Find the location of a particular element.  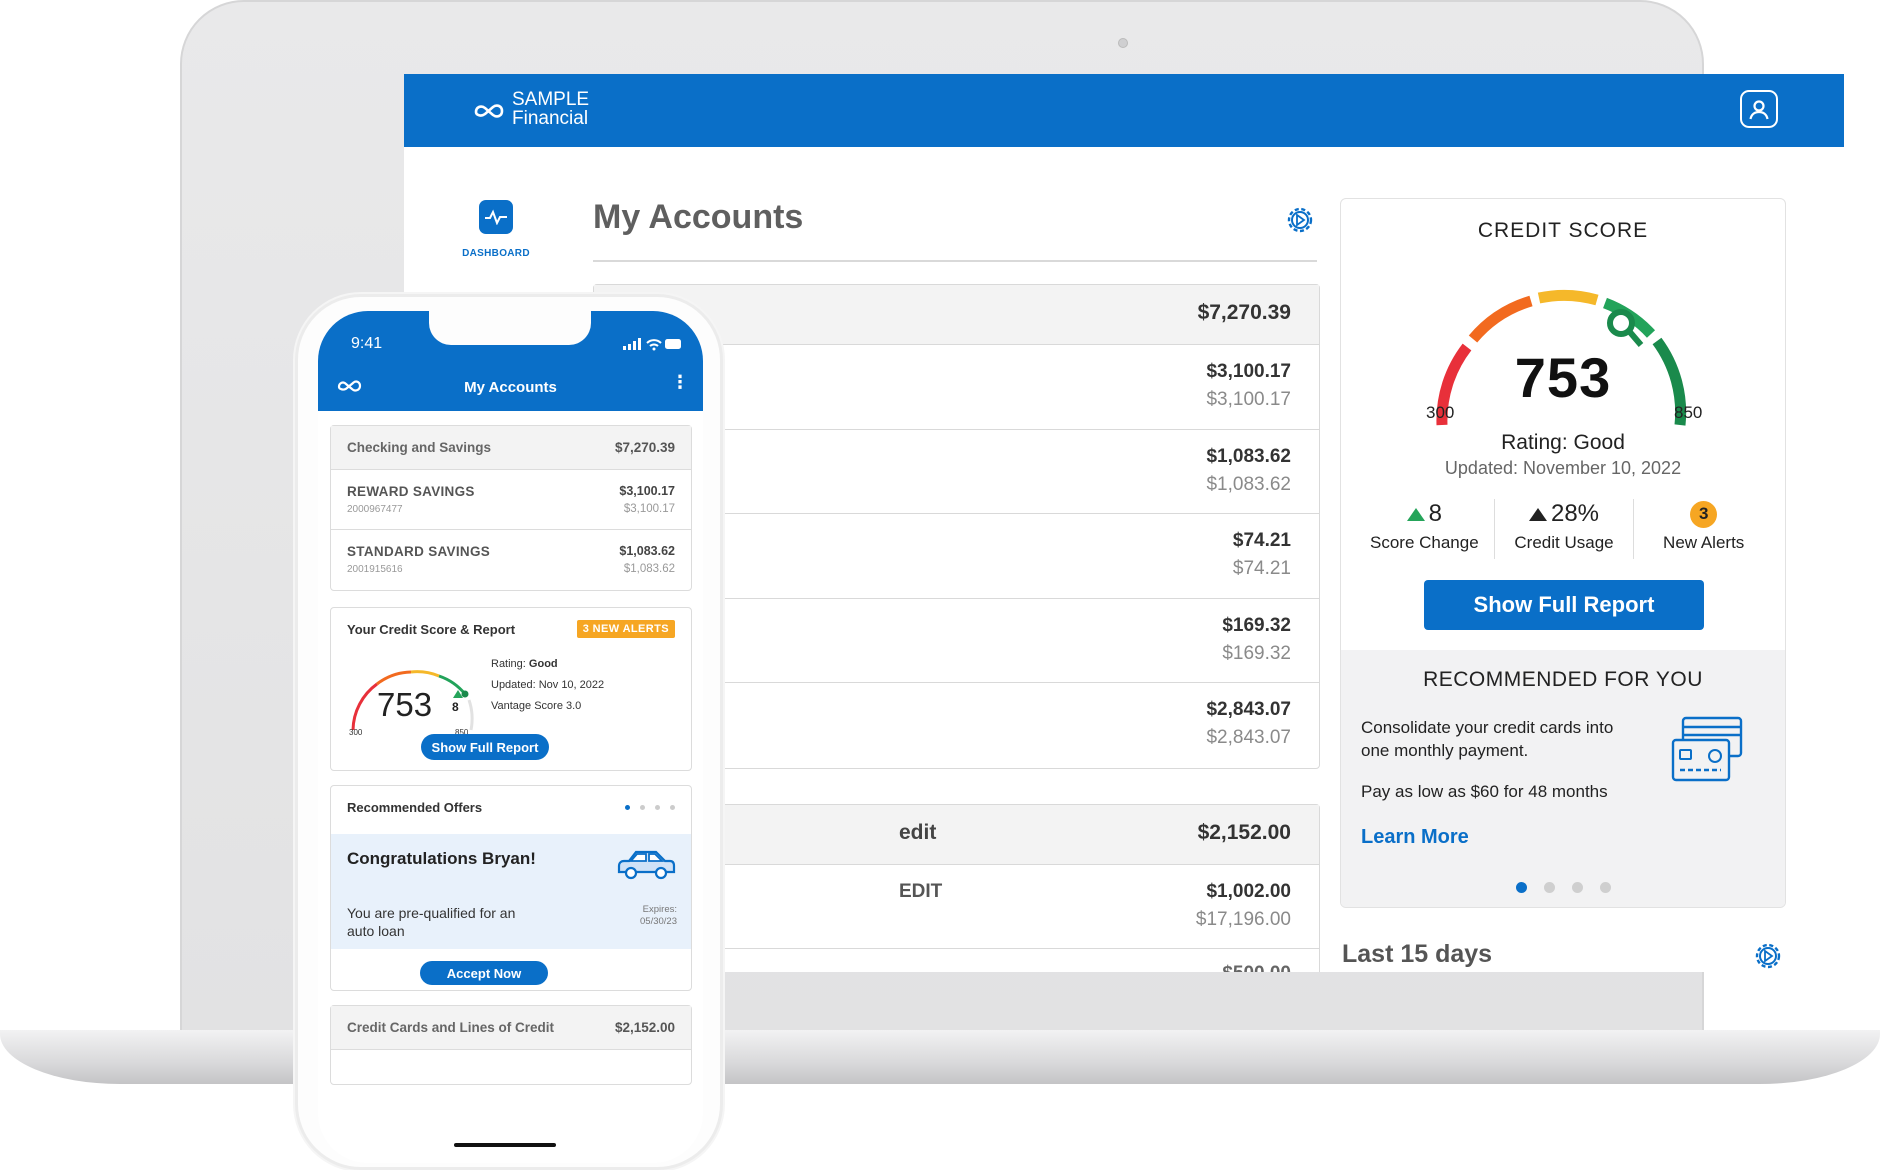

brand-logo: SAMPLE Financial is located at coordinates (530, 109).